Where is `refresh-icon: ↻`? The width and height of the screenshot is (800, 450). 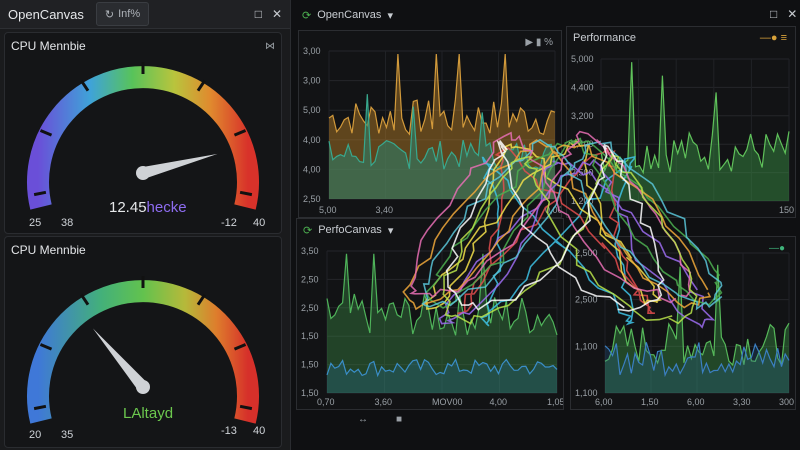
refresh-icon: ↻ is located at coordinates (109, 14).